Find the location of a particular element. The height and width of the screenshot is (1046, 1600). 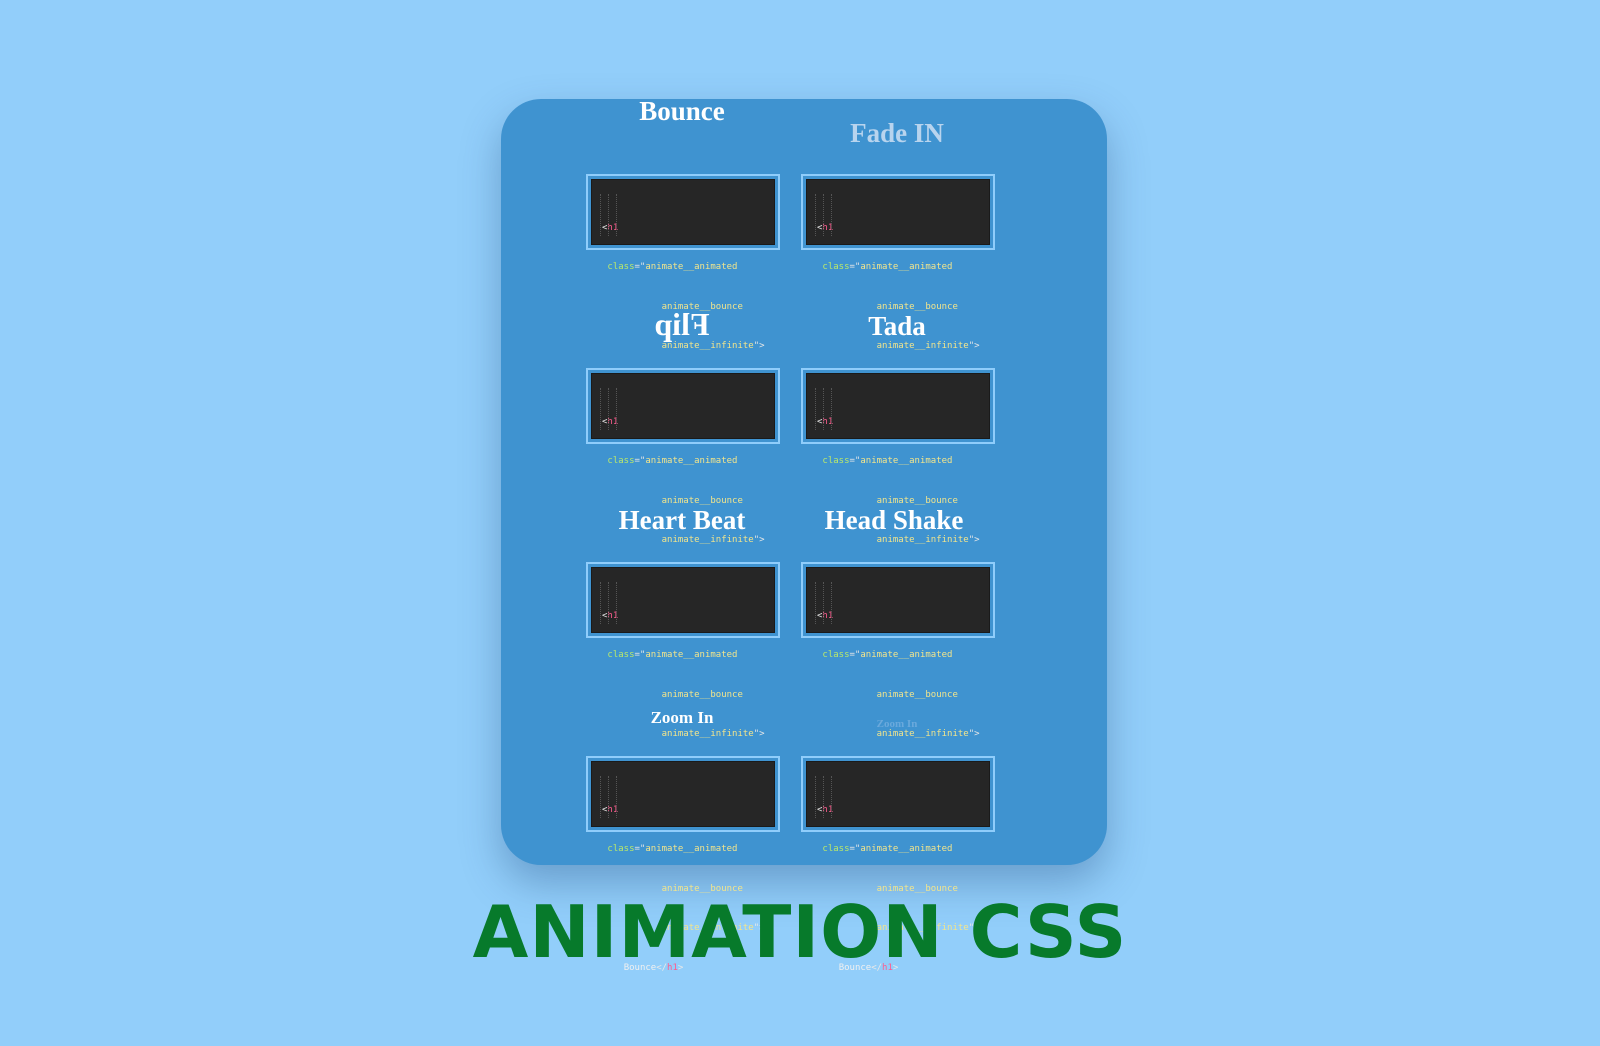

demo-title-tada: Tada is located at coordinates (897, 326).